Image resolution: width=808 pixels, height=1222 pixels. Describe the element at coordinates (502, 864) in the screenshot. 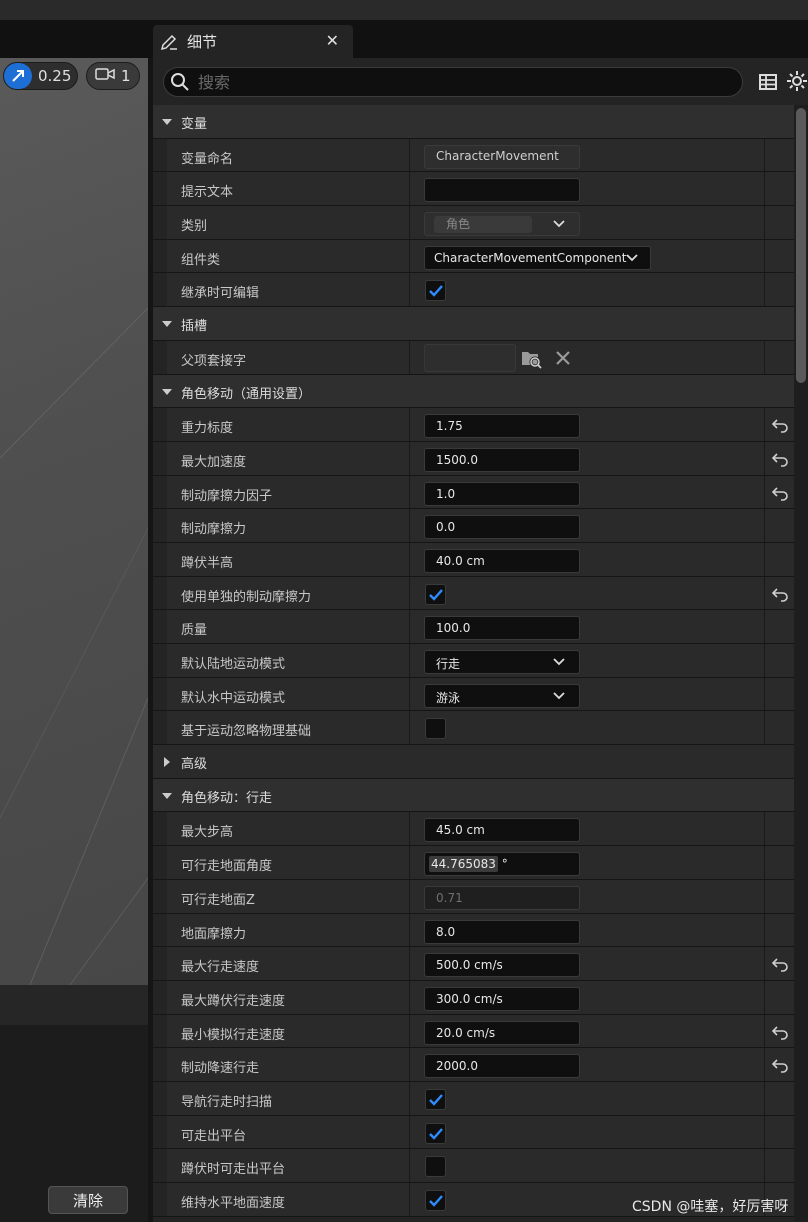

I see `walkable-floor-angle-field: 44.765083 °` at that location.